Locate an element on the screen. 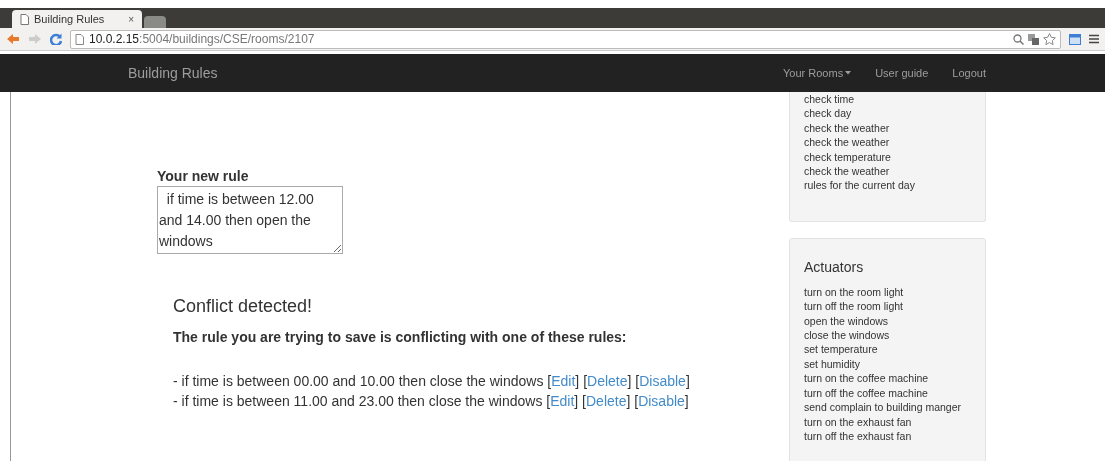 Image resolution: width=1105 pixels, height=461 pixels. field-label: Your new rule is located at coordinates (203, 176).